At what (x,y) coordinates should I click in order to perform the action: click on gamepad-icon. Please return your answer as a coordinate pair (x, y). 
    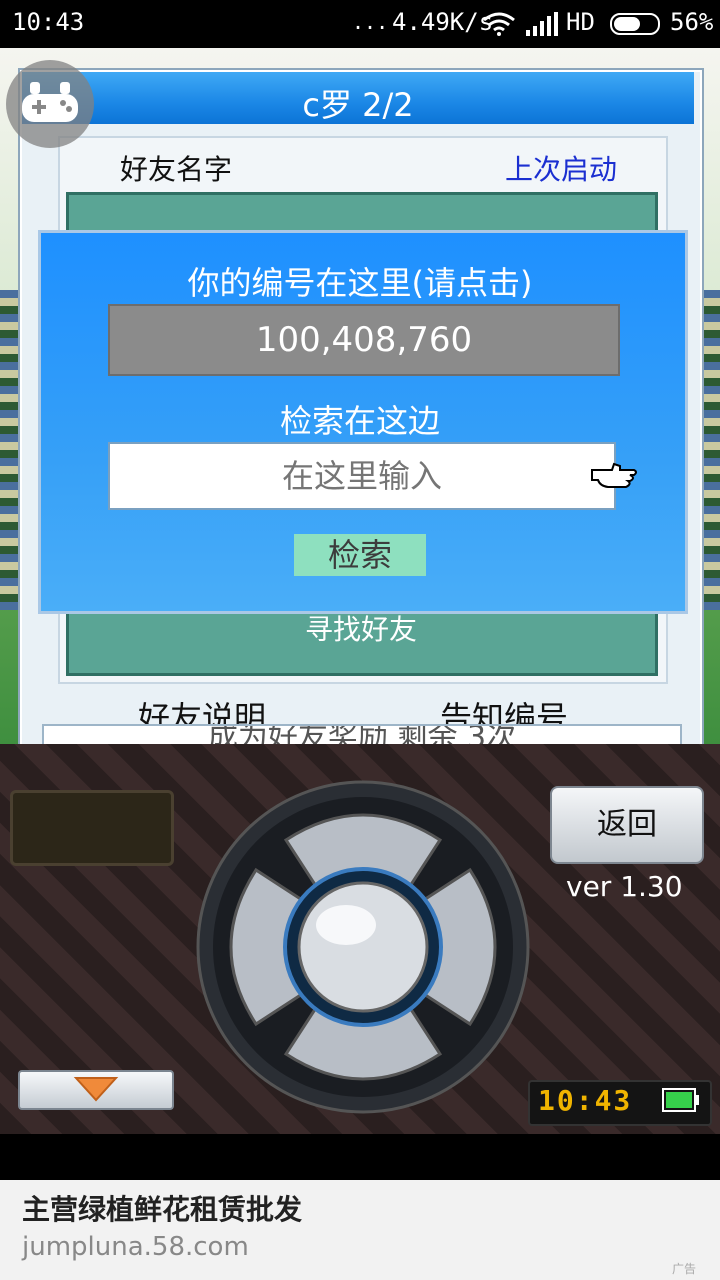
    Looking at the image, I should click on (50, 104).